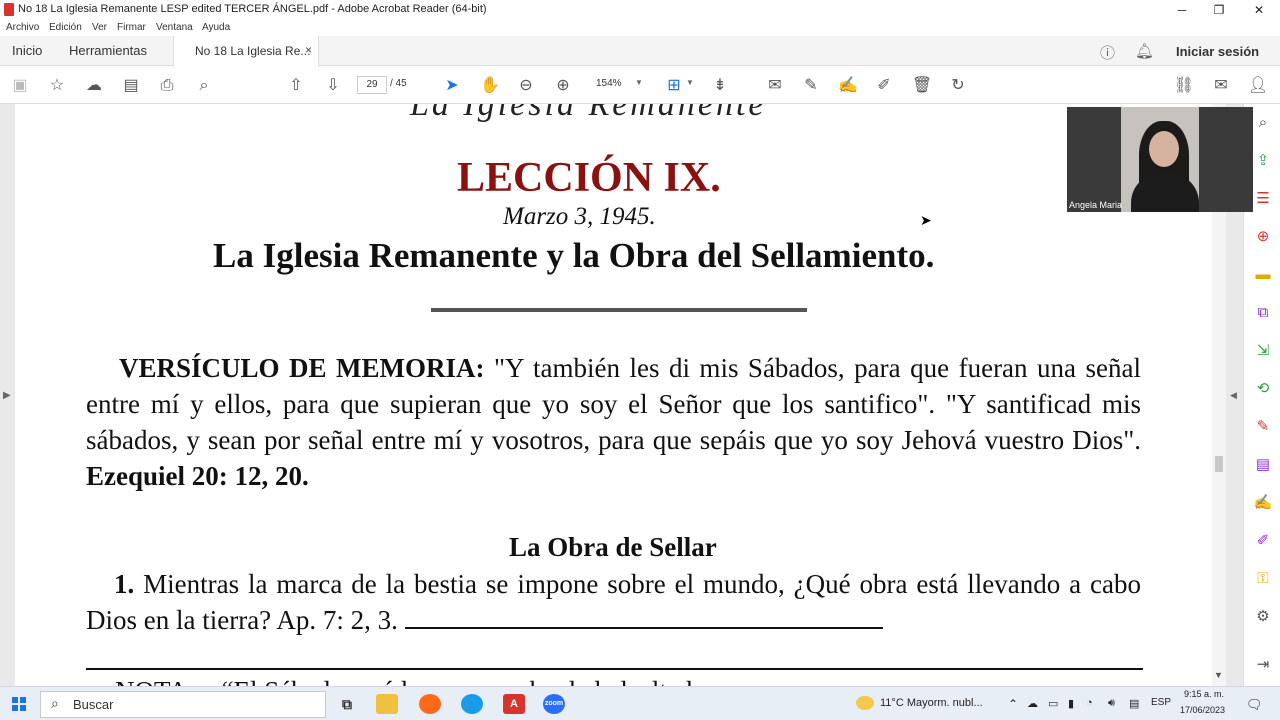 The width and height of the screenshot is (1280, 720). I want to click on scroll-down-icon: ▼, so click(1218, 675).